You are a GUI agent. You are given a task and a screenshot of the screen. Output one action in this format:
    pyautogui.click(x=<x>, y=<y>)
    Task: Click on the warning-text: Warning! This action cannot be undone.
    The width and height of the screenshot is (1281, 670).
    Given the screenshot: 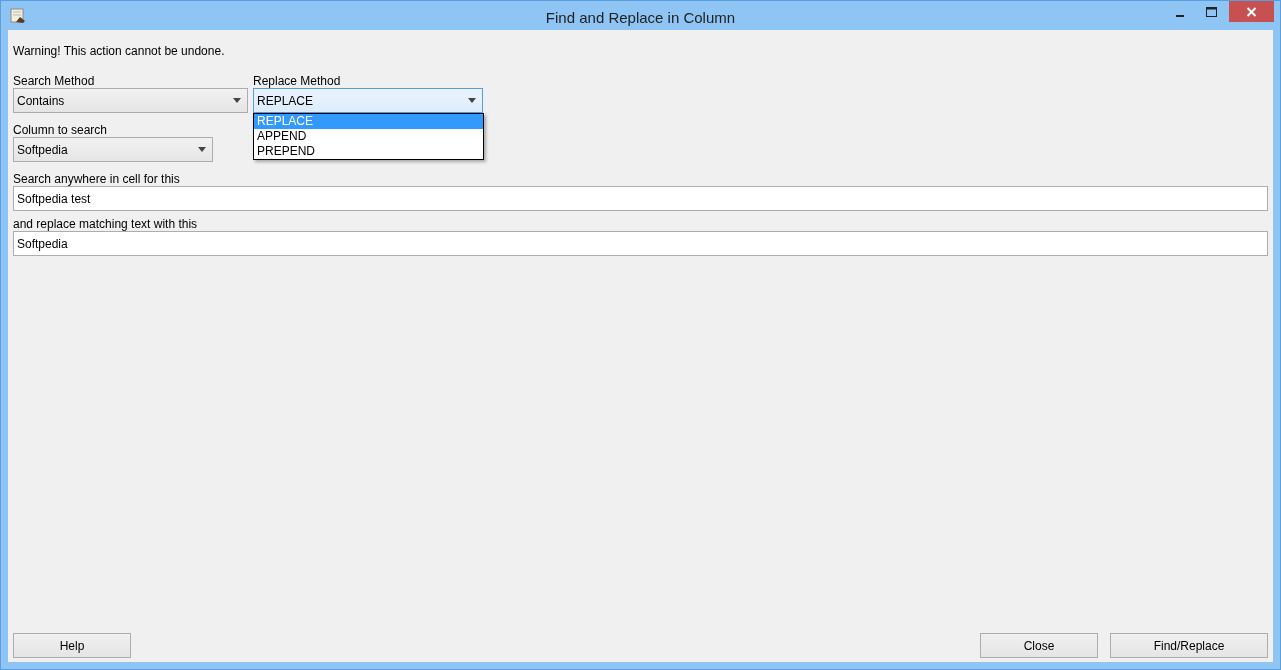 What is the action you would take?
    pyautogui.click(x=119, y=51)
    